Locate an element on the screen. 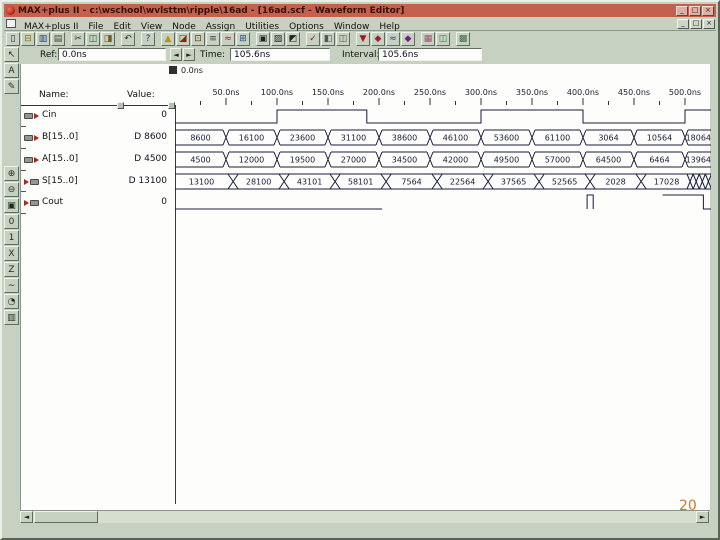  selection-tool-icon: ↖ is located at coordinates (11, 54).